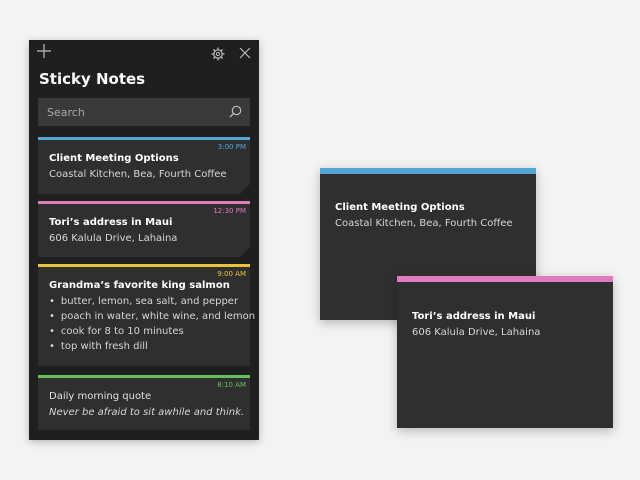 This screenshot has width=640, height=480. I want to click on close-icon, so click(245, 53).